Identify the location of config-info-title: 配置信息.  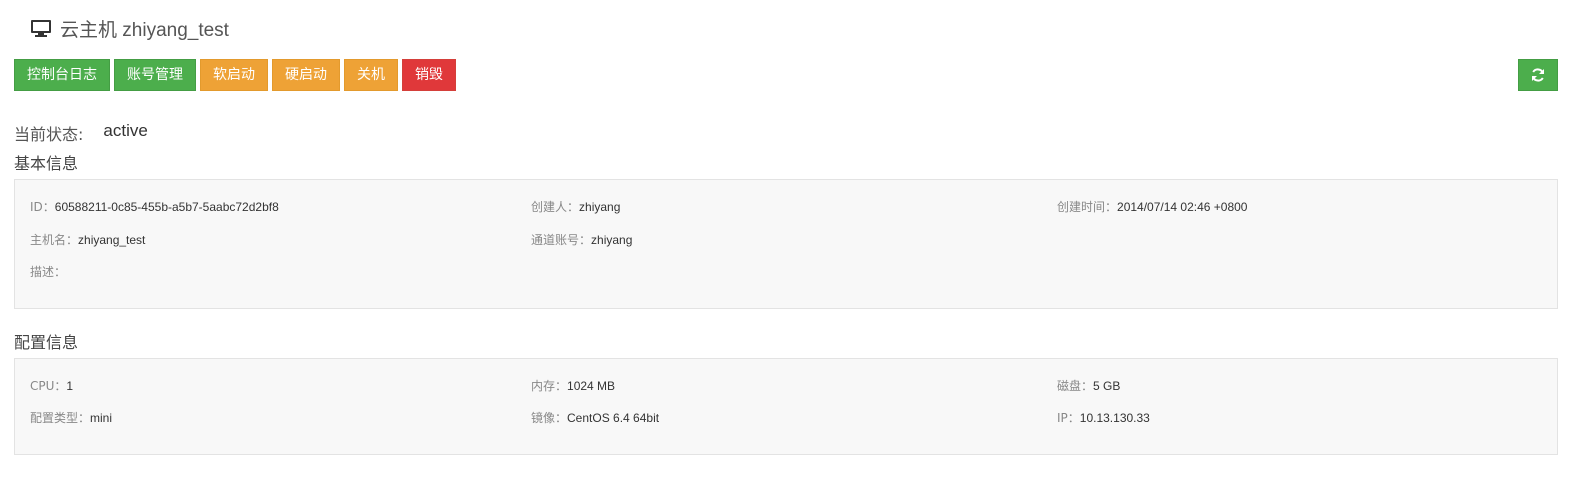
(46, 342).